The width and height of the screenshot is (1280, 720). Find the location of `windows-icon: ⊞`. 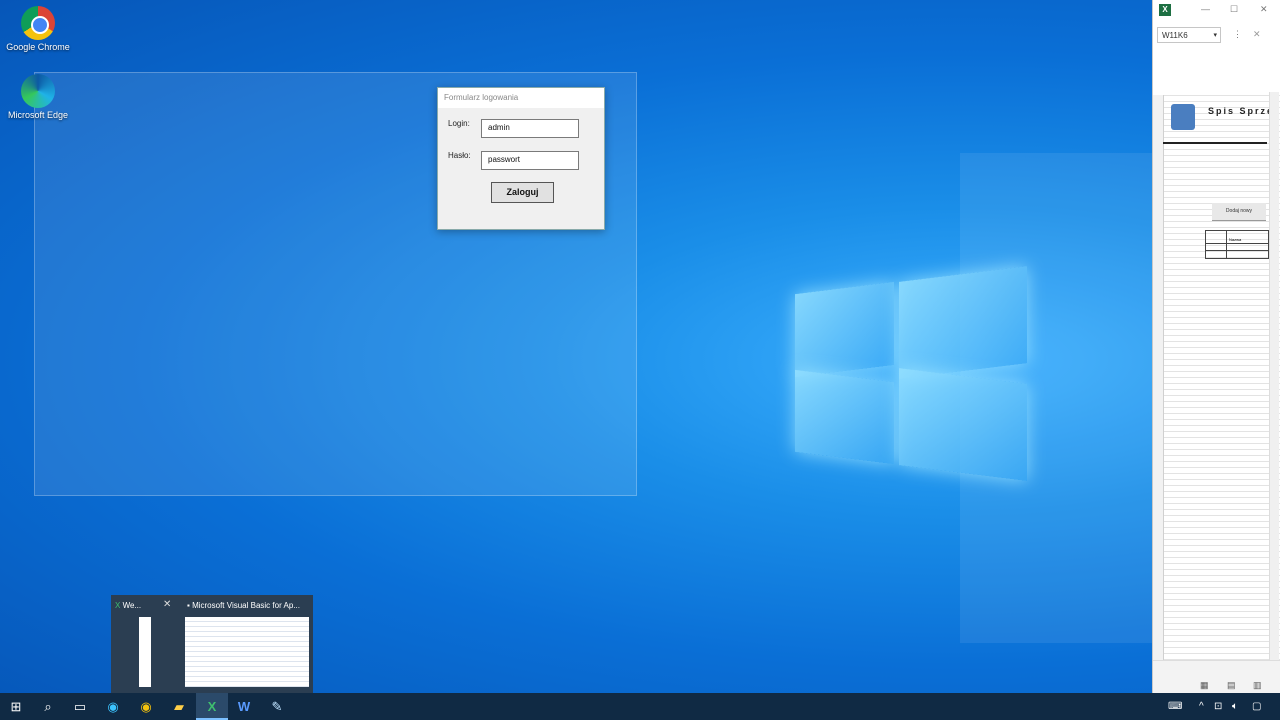

windows-icon: ⊞ is located at coordinates (16, 706).